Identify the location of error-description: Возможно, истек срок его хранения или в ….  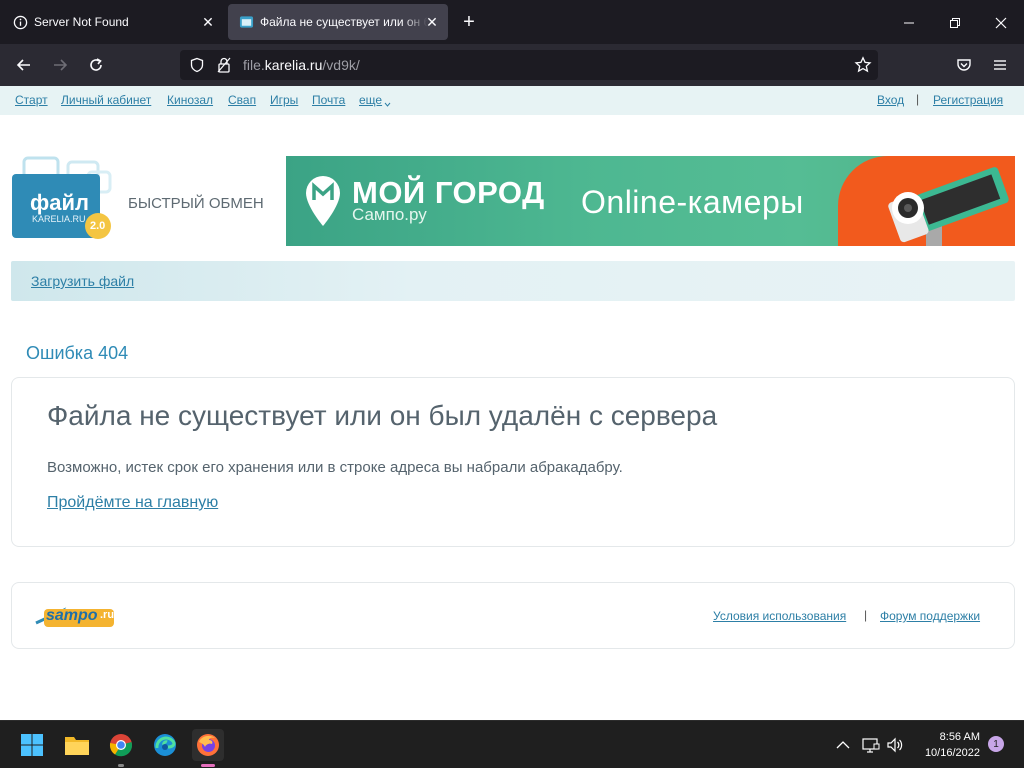
(335, 467).